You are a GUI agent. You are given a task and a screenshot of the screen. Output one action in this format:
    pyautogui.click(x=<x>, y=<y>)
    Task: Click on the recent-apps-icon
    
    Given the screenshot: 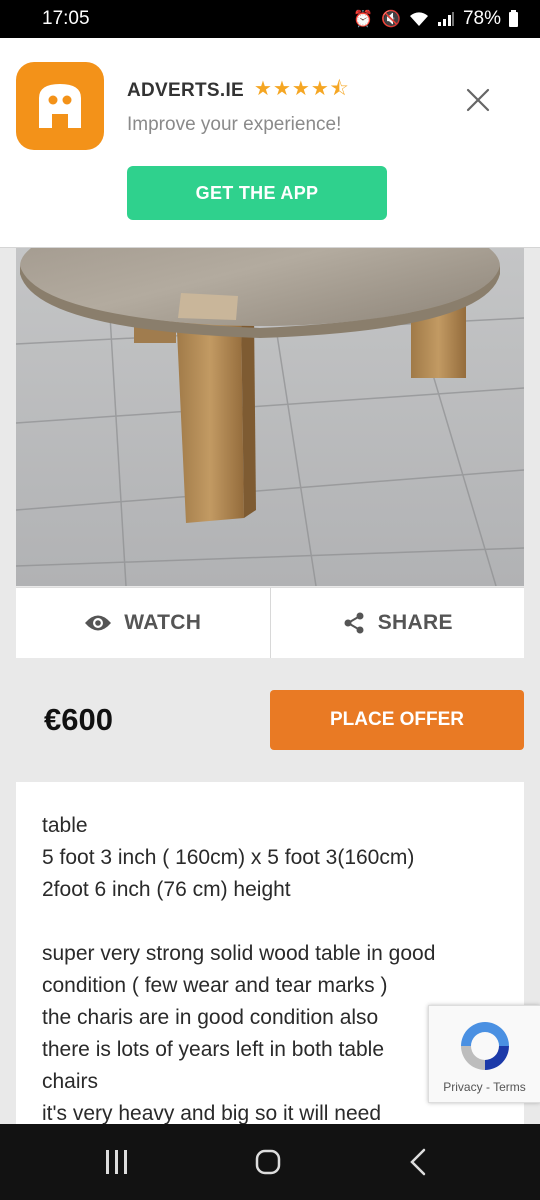 What is the action you would take?
    pyautogui.click(x=117, y=1162)
    